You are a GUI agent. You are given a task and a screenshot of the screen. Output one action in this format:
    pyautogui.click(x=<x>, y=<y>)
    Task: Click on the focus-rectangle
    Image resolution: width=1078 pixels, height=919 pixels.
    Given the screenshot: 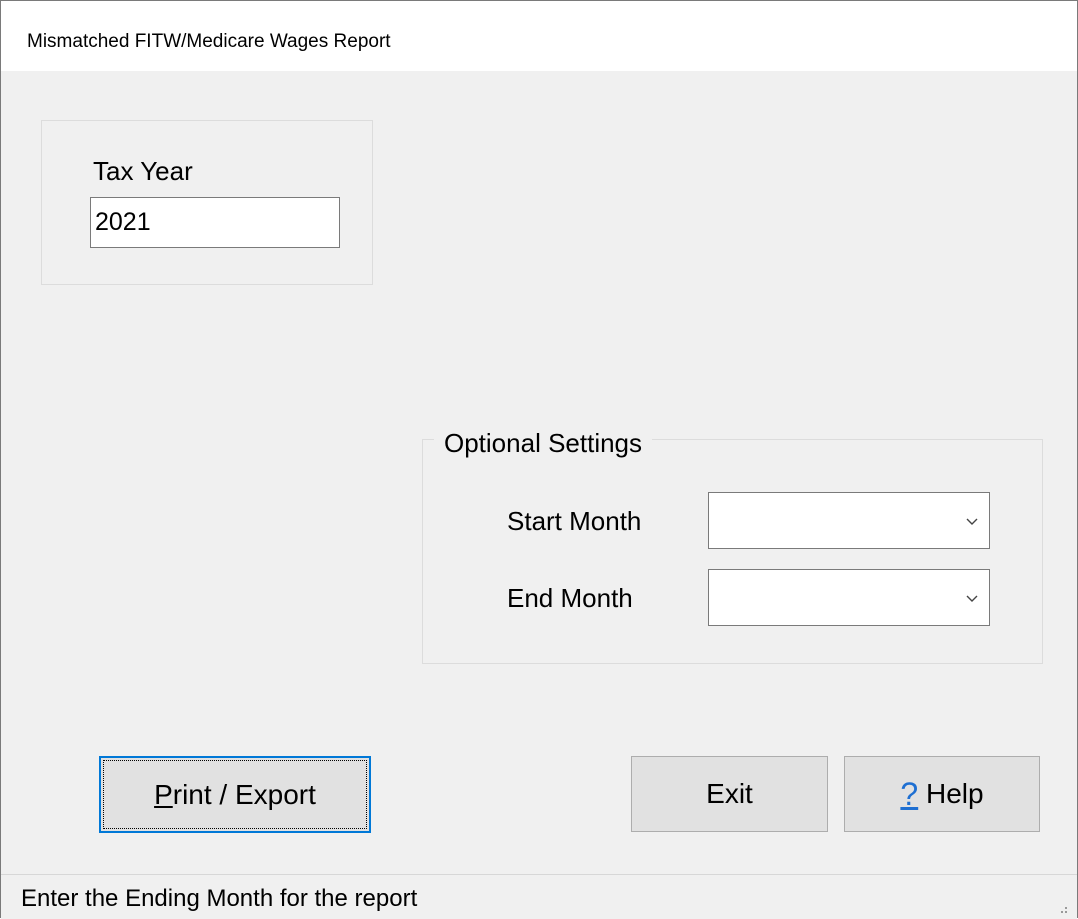 What is the action you would take?
    pyautogui.click(x=235, y=794)
    